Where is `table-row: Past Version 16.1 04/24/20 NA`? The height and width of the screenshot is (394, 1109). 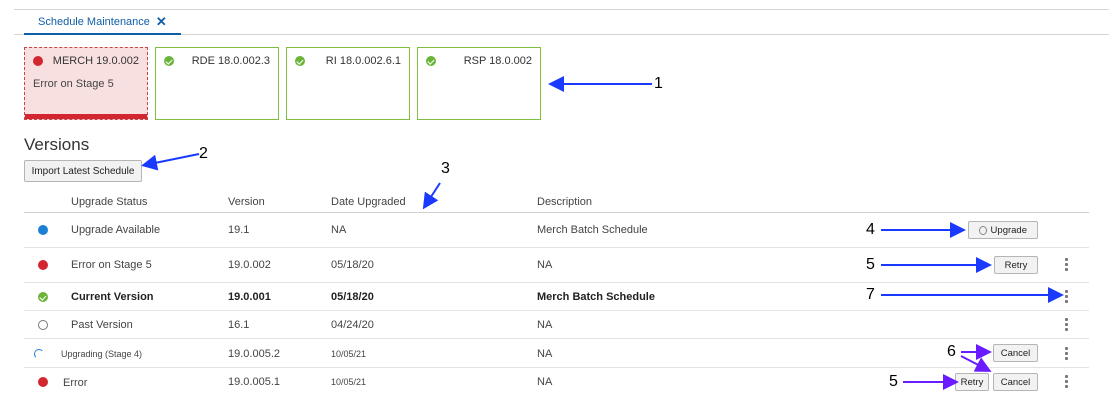
table-row: Past Version 16.1 04/24/20 NA is located at coordinates (556, 325).